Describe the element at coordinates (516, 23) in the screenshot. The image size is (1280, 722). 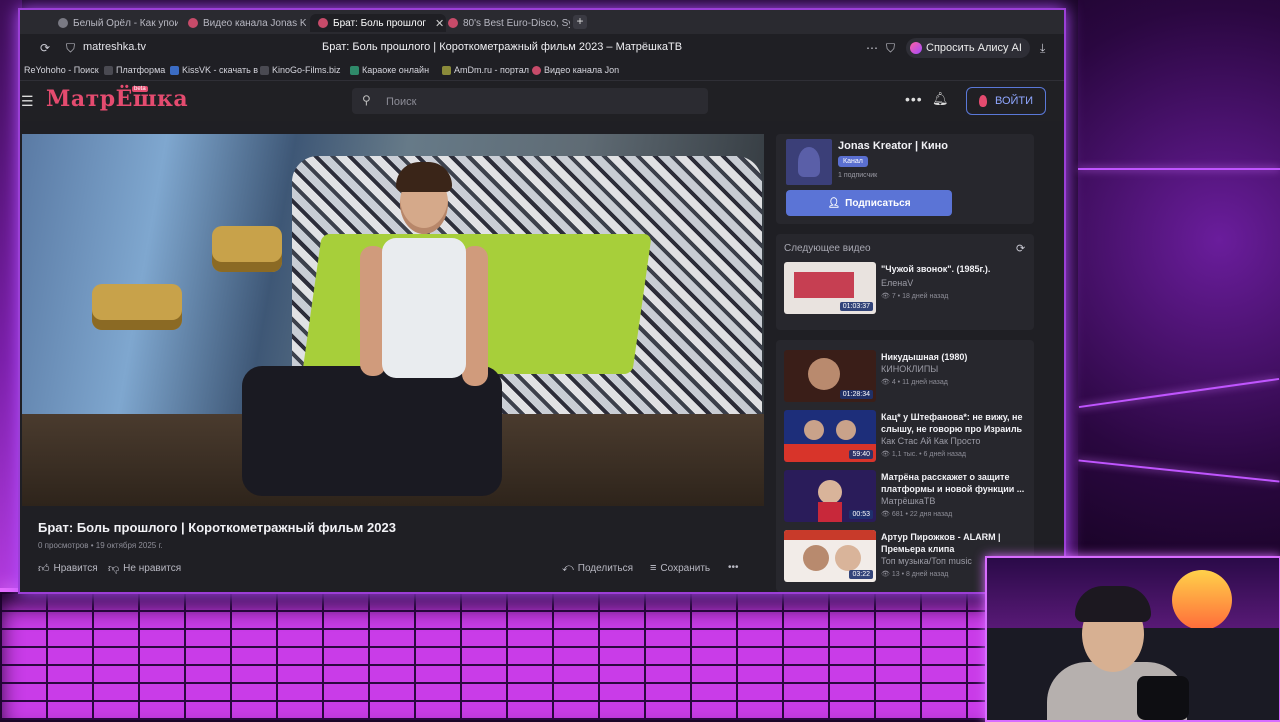
I see `tab-label: 80's Best Euro-Disco, Synth` at that location.